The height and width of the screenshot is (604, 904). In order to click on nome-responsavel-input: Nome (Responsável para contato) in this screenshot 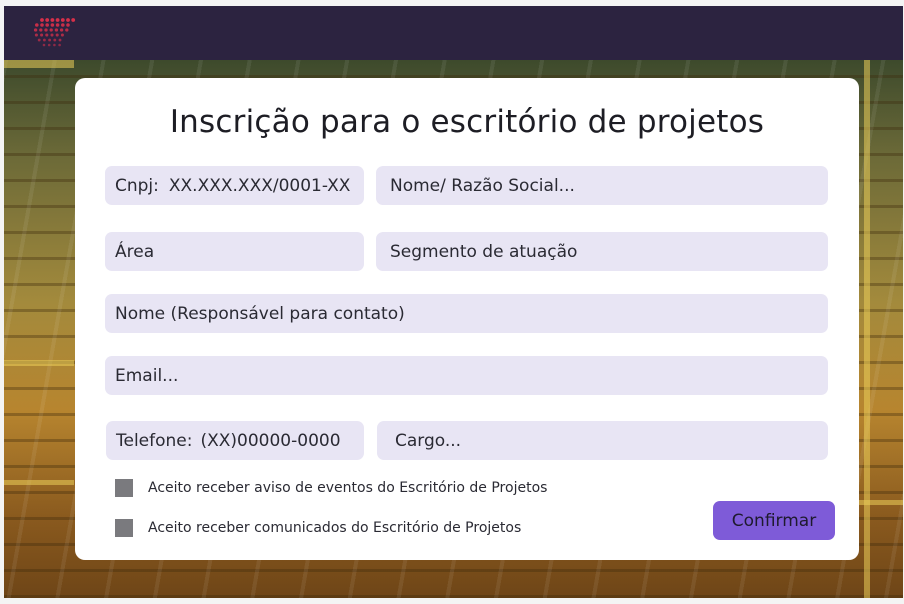, I will do `click(466, 313)`.